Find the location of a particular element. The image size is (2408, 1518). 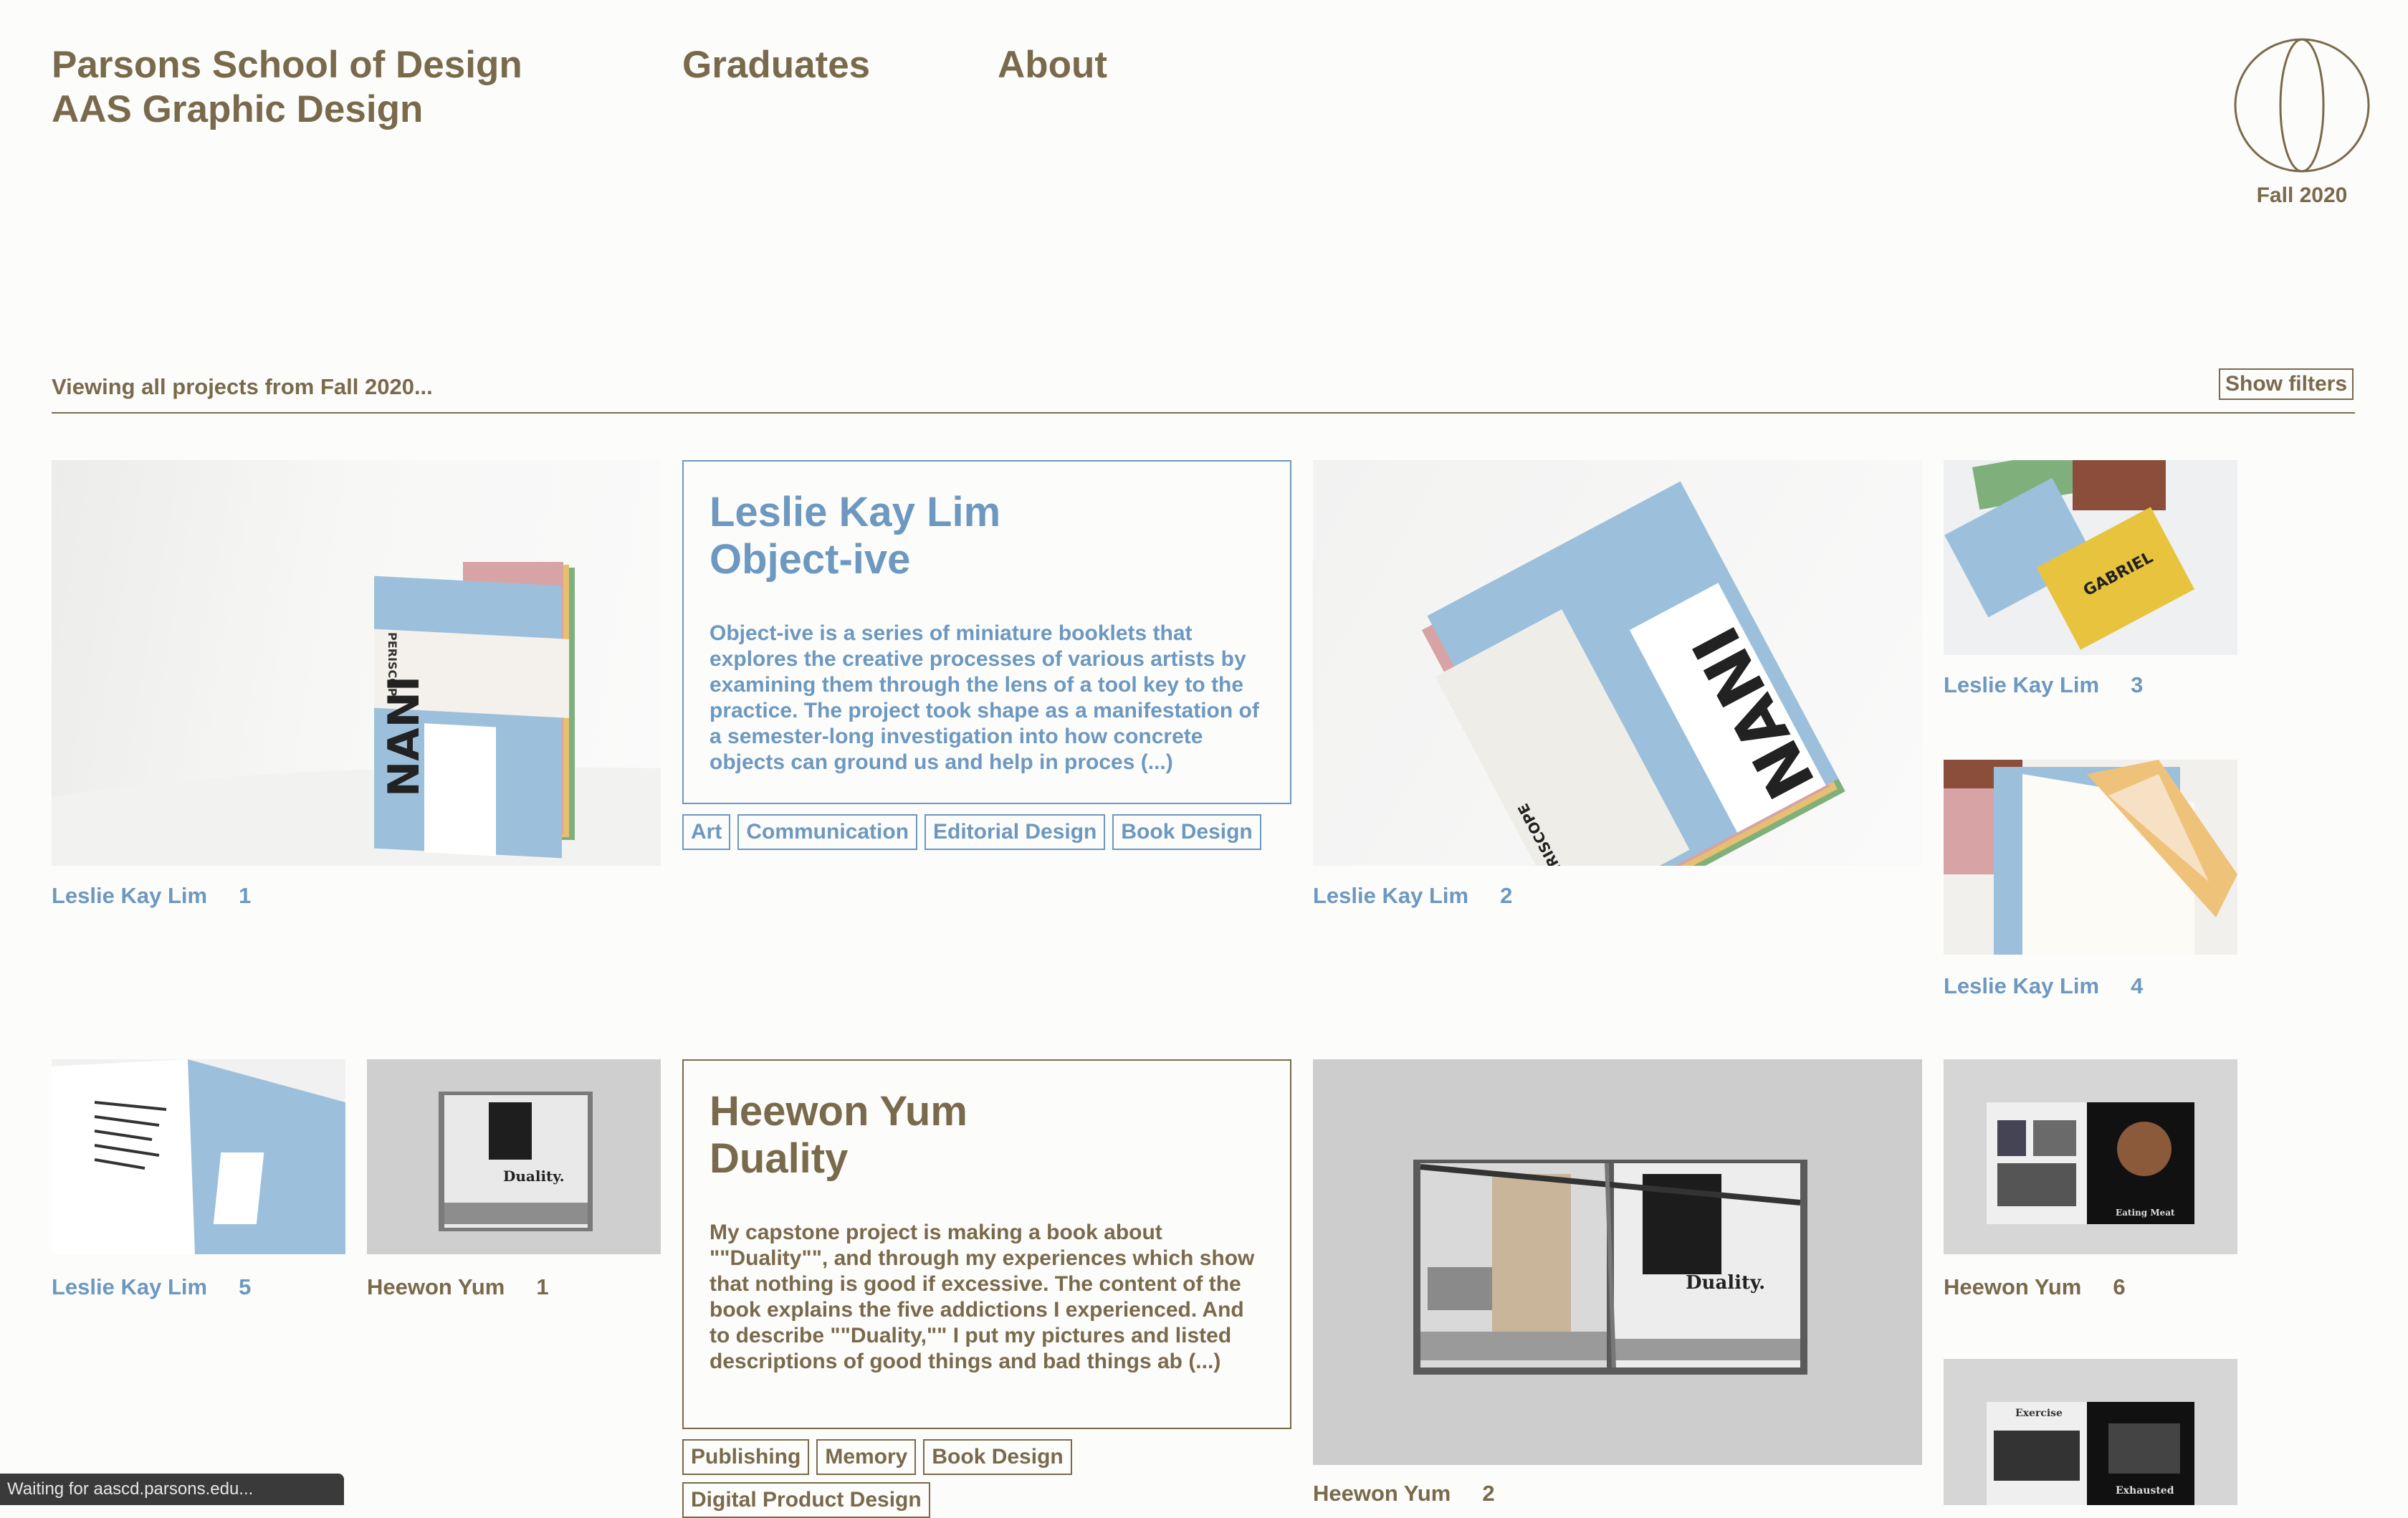

thumb-caption: Leslie Kay Lim 5 is located at coordinates (151, 1287).